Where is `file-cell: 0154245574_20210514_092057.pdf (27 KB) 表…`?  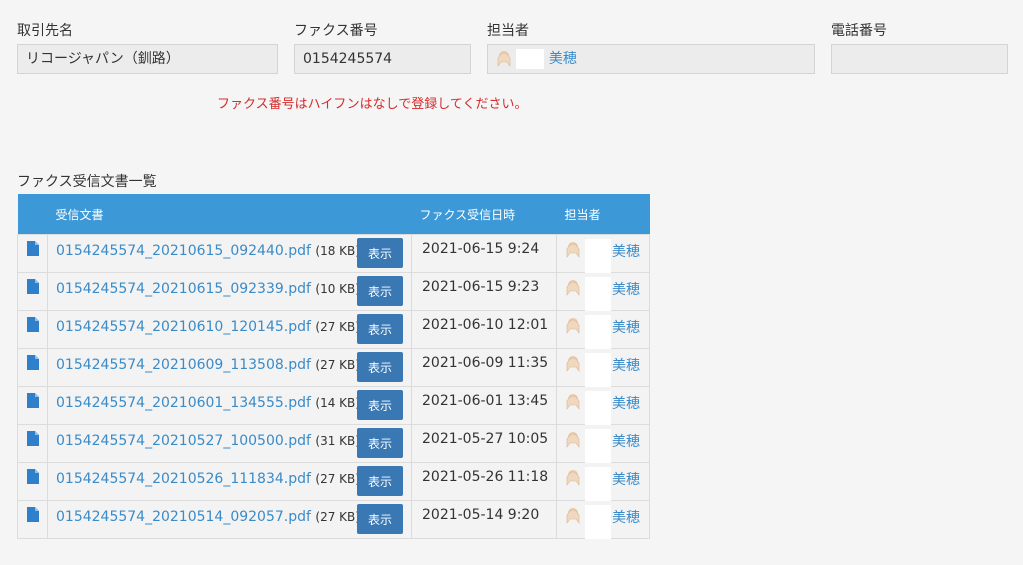
file-cell: 0154245574_20210514_092057.pdf (27 KB) 表… is located at coordinates (229, 519).